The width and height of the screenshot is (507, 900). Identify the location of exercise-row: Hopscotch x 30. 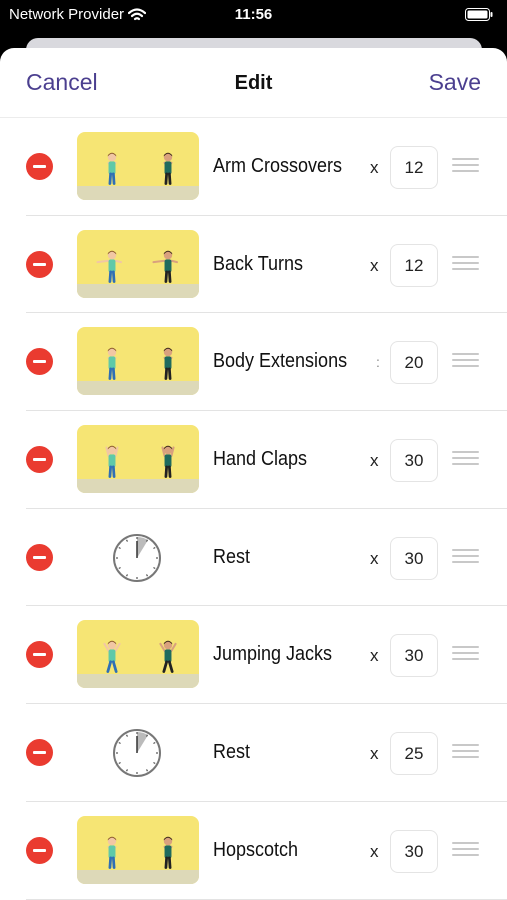
(253, 851).